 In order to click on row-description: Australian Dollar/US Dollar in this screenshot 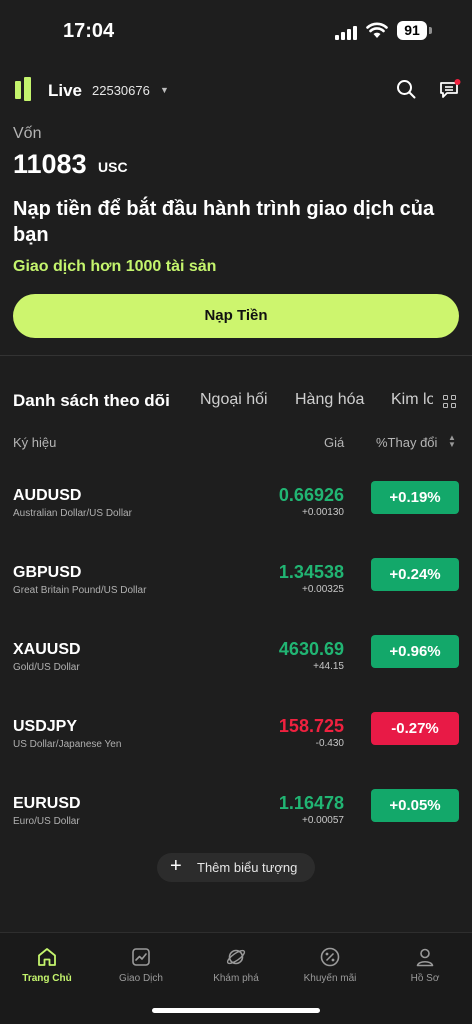, I will do `click(72, 513)`.